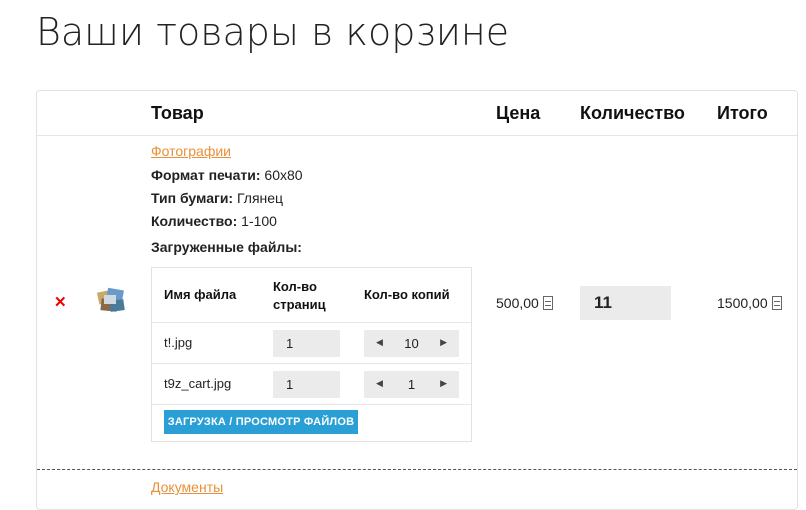 This screenshot has width=806, height=510. What do you see at coordinates (178, 342) in the screenshot?
I see `file-name: t!.jpg` at bounding box center [178, 342].